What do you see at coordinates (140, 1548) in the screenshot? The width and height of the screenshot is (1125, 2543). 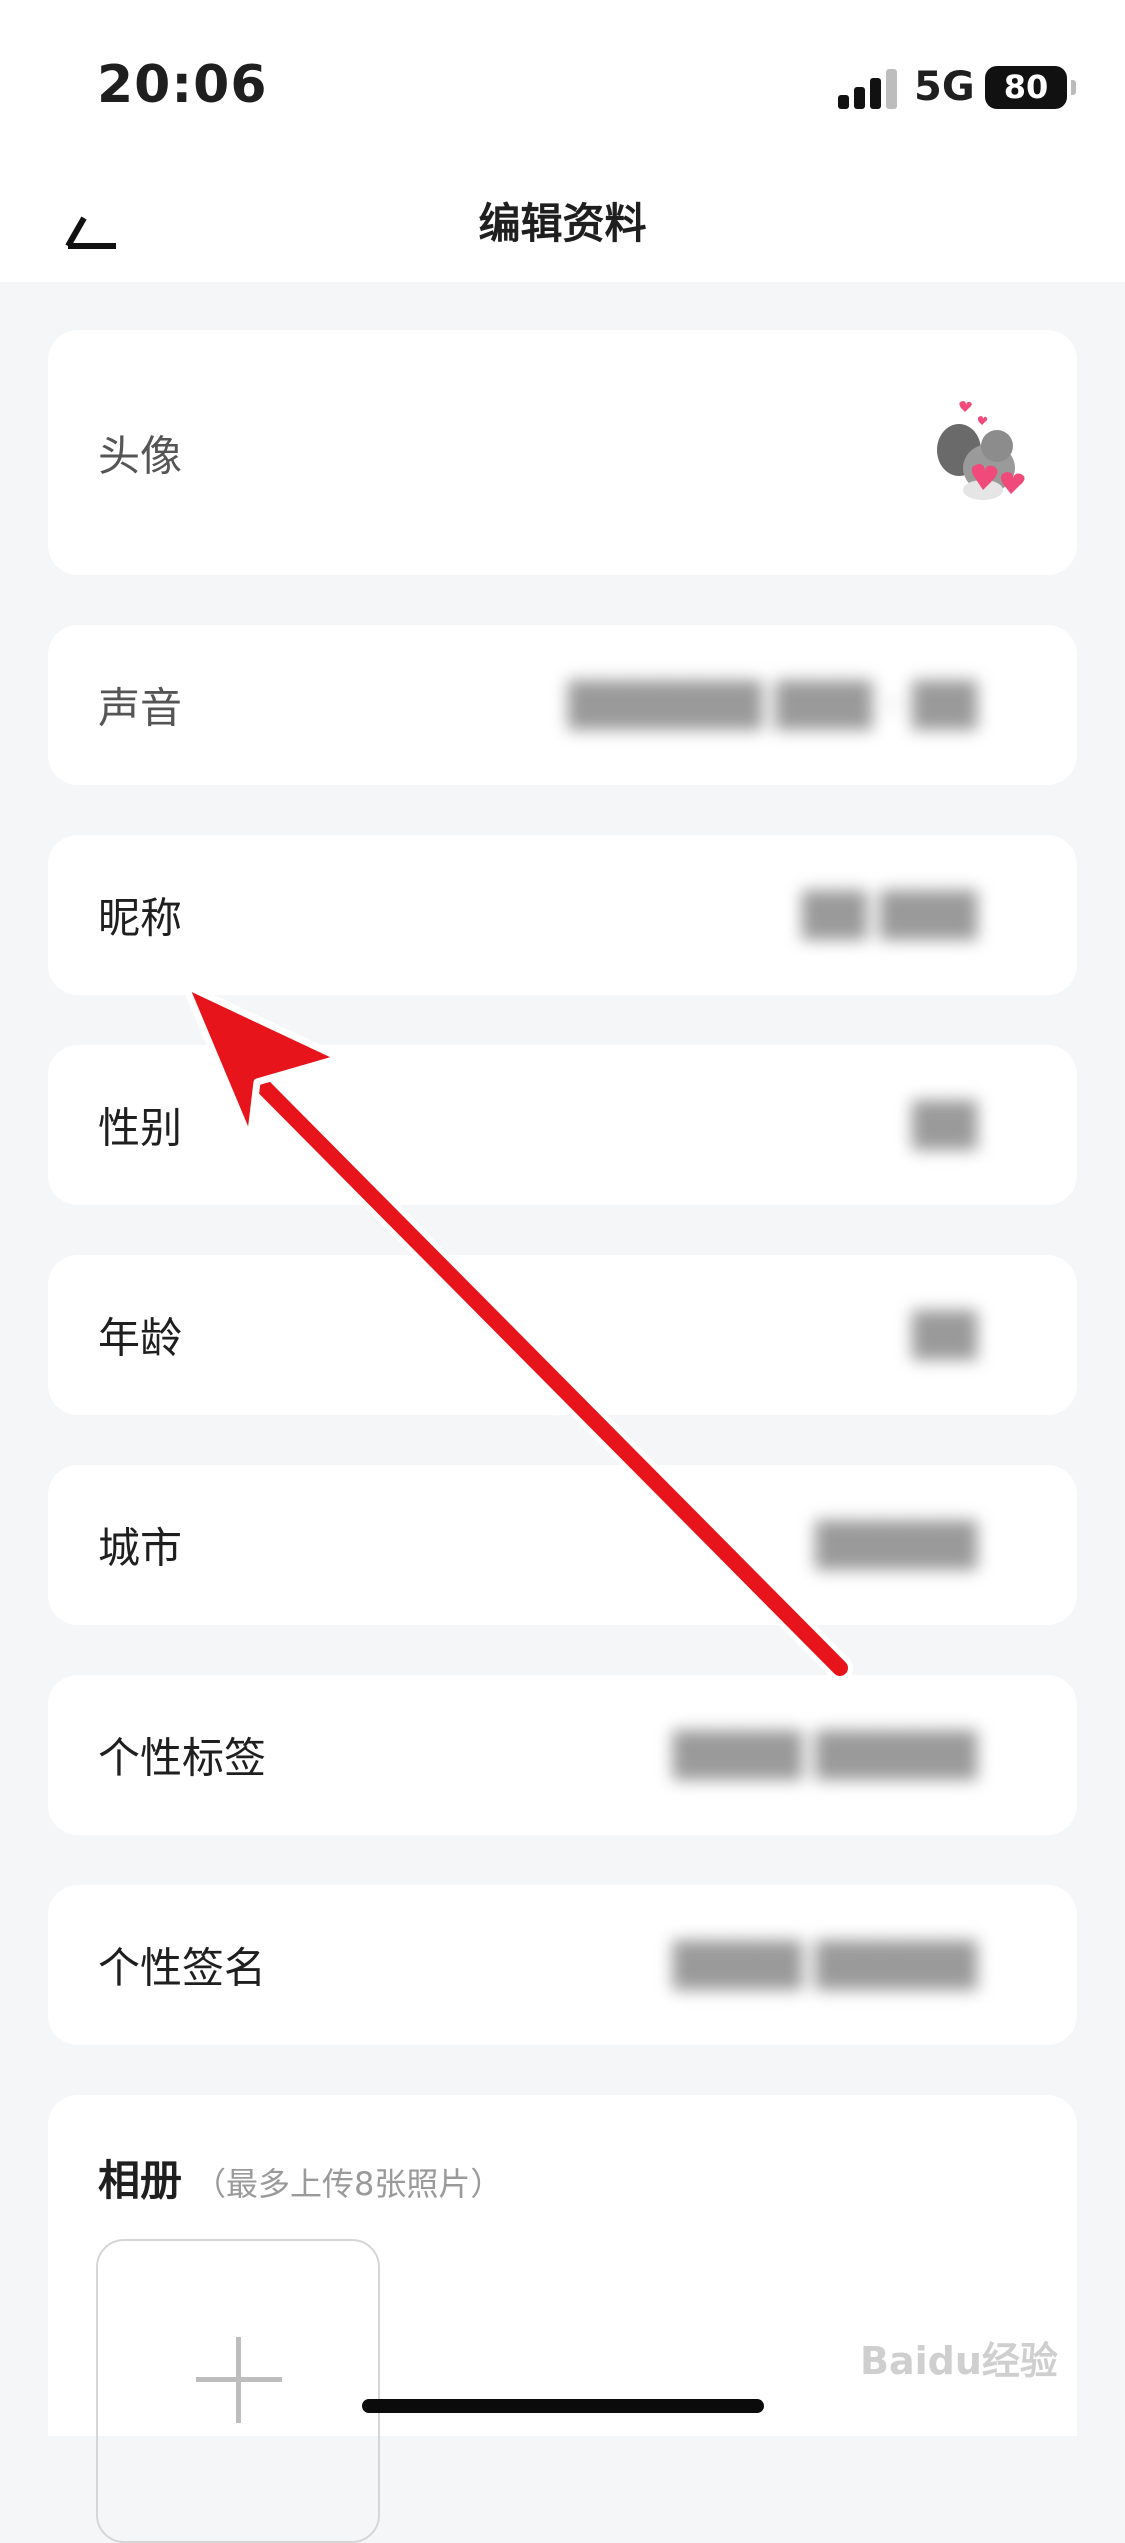 I see `city-label: 城市` at bounding box center [140, 1548].